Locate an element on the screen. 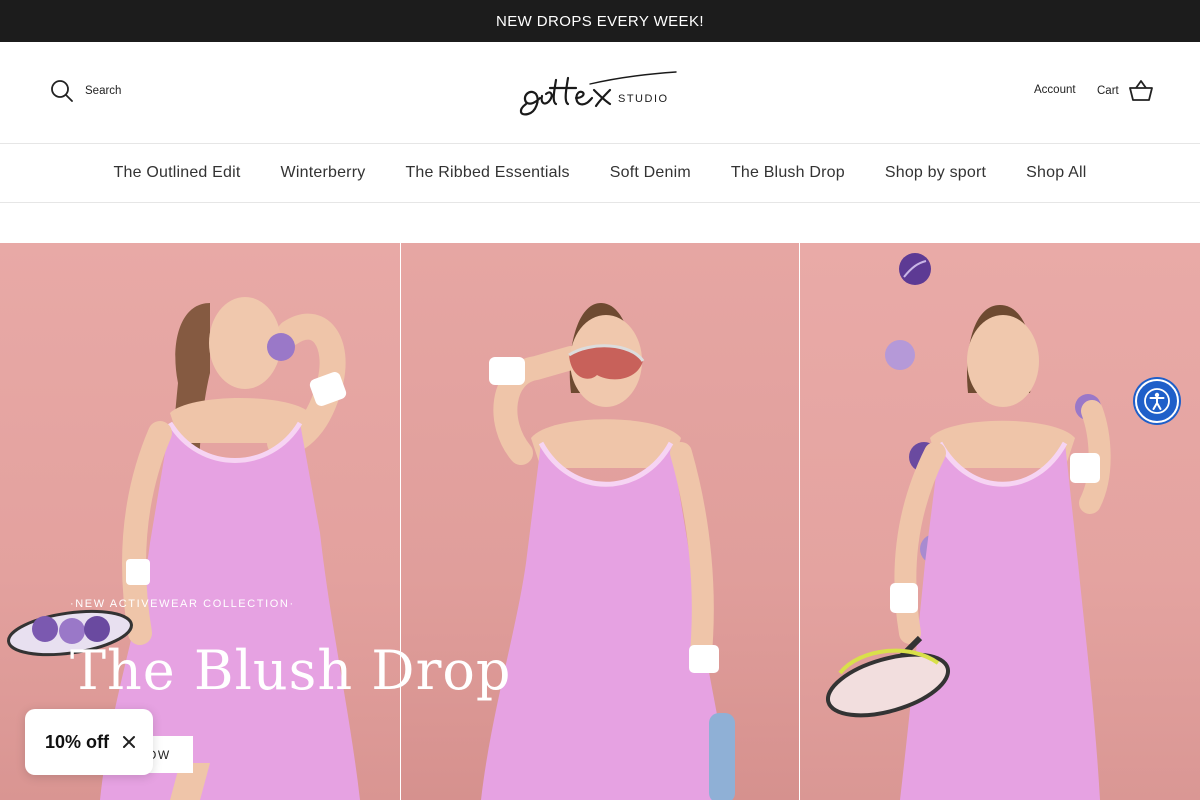 The width and height of the screenshot is (1200, 800). hero-title: The Blush Drop is located at coordinates (291, 670).